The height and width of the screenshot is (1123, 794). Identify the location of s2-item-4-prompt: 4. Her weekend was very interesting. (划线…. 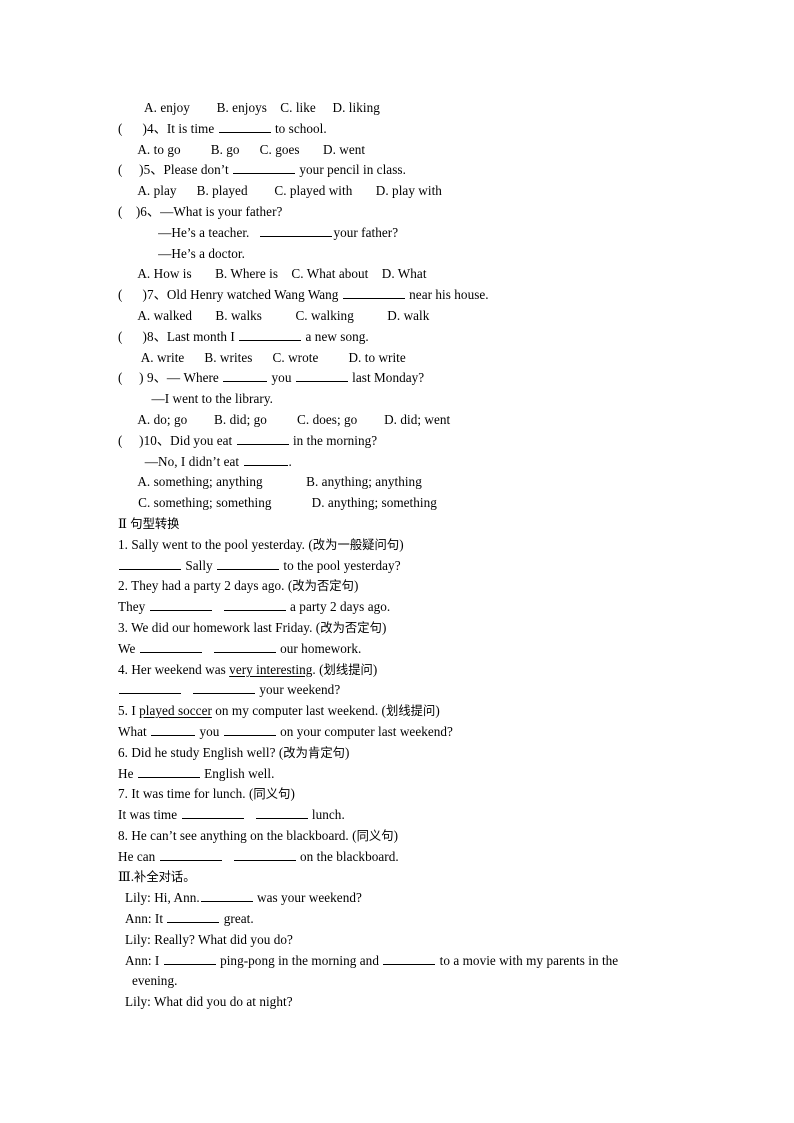
(248, 669).